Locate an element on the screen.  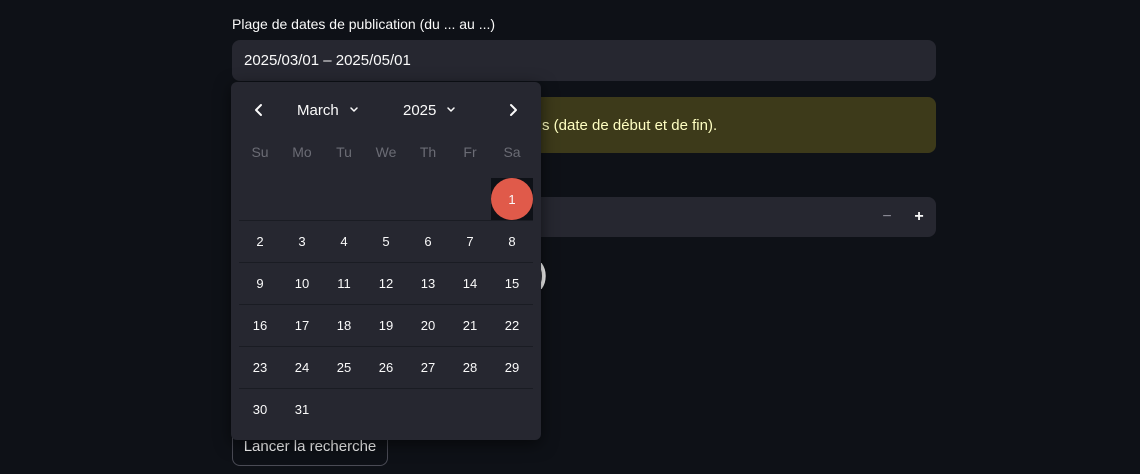
year-select: 2025 is located at coordinates (436, 110).